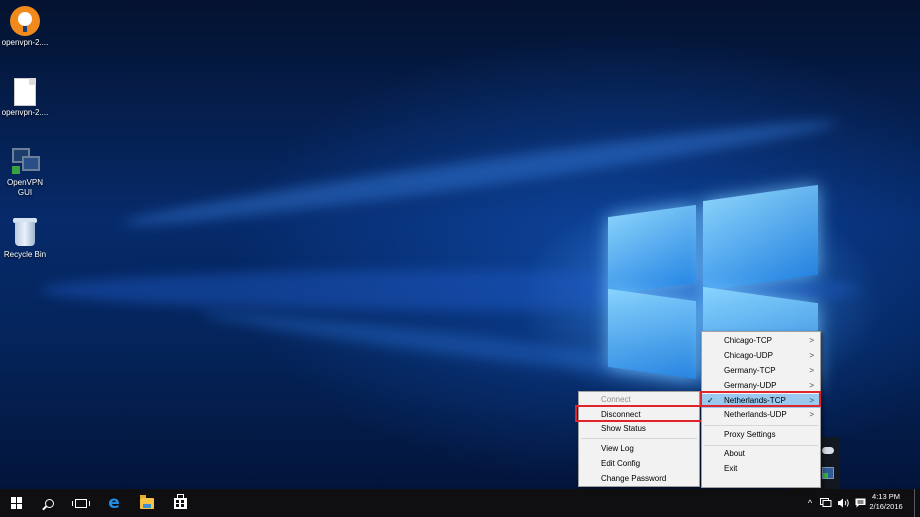  I want to click on clock-time: 4:13 PM, so click(886, 496).